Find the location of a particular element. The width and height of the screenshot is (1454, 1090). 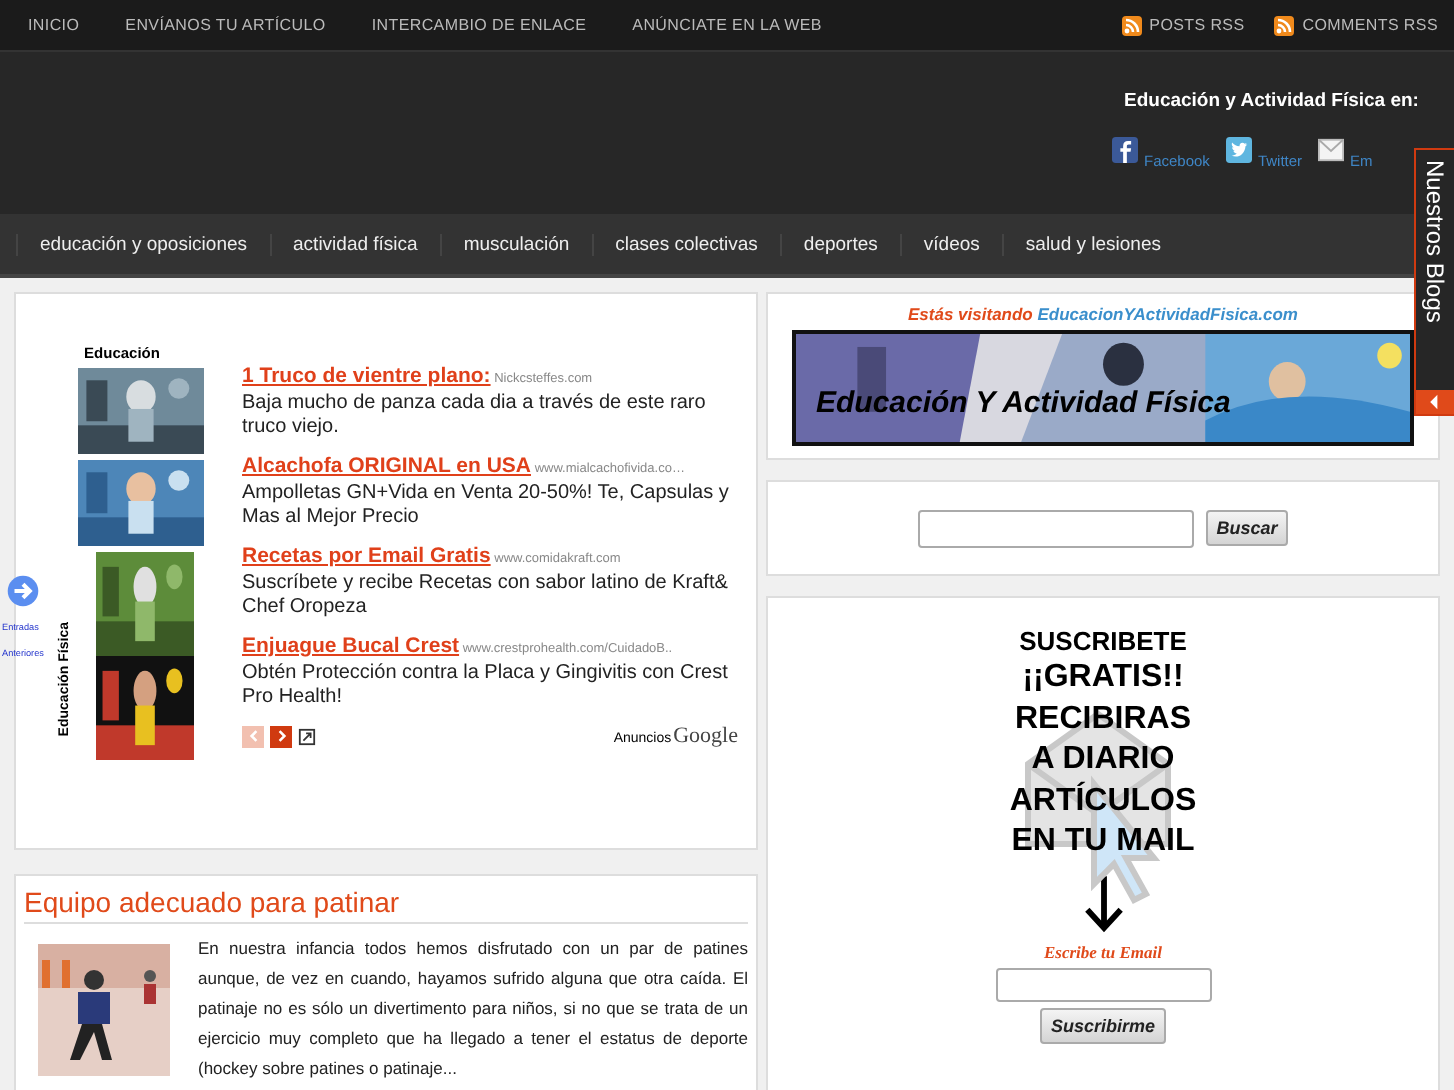

ad-description: Ampolletas GN+Vida en Venta 20-50%! Te, Capsulas y Mas al Mejor Precio is located at coordinates (486, 506).